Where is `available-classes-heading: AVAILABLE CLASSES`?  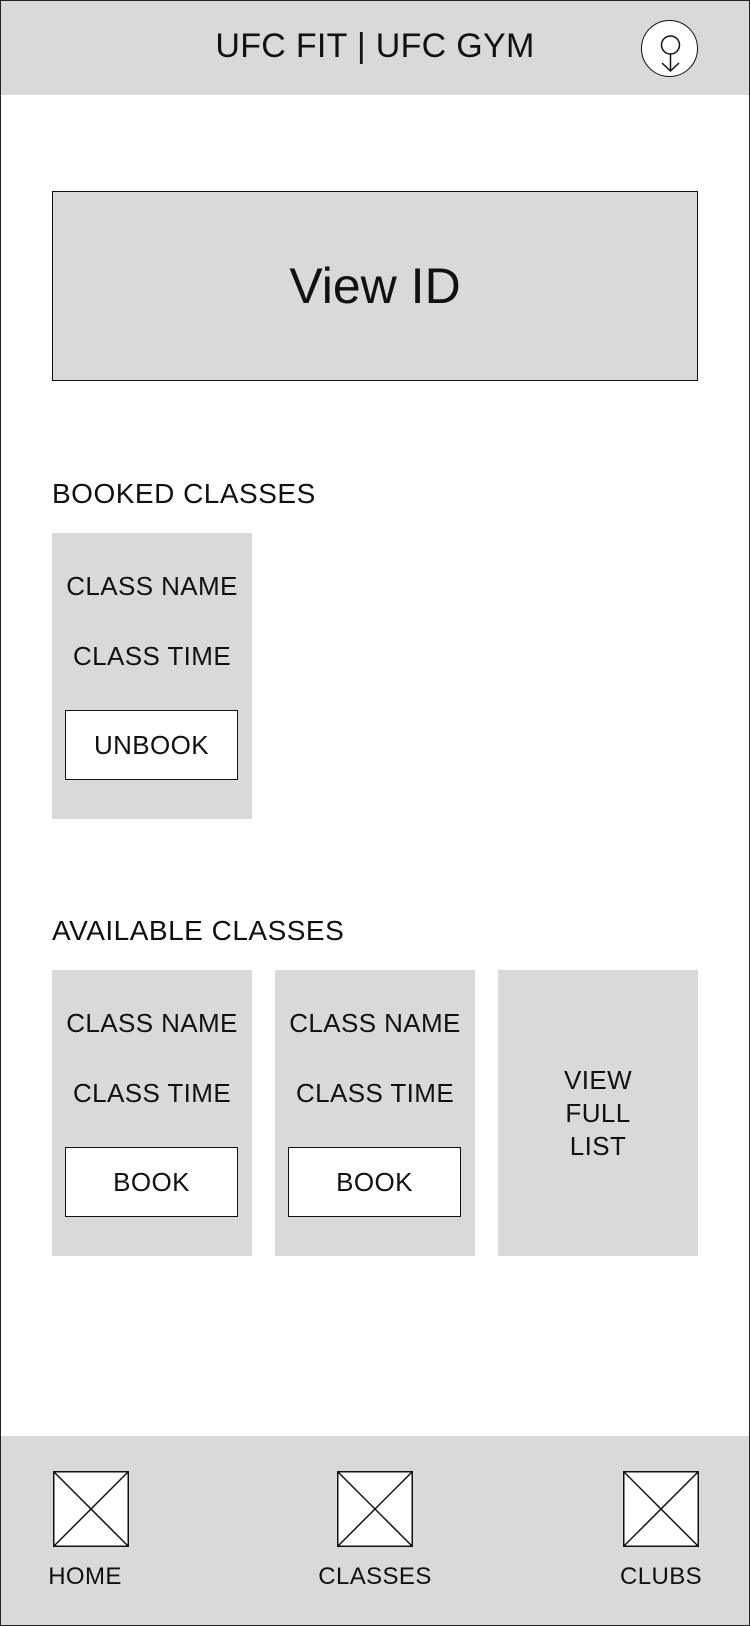 available-classes-heading: AVAILABLE CLASSES is located at coordinates (198, 930).